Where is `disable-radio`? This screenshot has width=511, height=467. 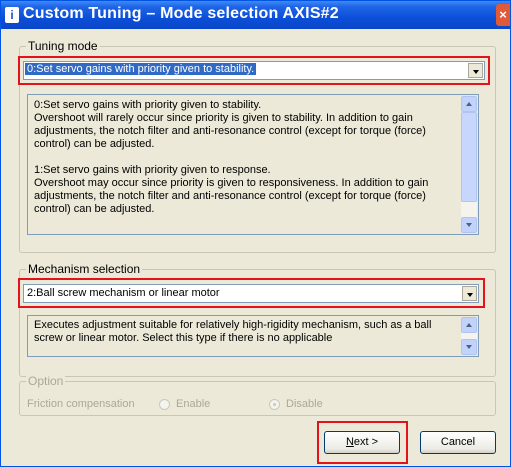
disable-radio is located at coordinates (274, 404).